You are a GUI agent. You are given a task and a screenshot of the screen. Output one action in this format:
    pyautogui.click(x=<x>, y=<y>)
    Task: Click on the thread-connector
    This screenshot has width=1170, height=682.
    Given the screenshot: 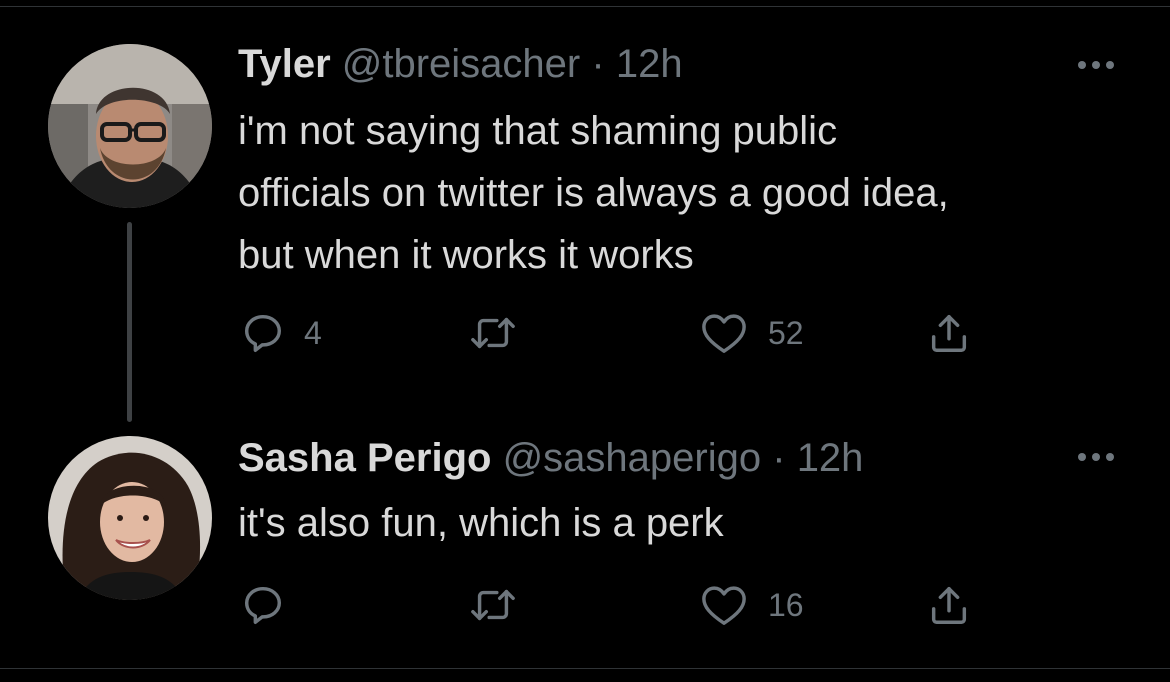 What is the action you would take?
    pyautogui.click(x=129, y=322)
    